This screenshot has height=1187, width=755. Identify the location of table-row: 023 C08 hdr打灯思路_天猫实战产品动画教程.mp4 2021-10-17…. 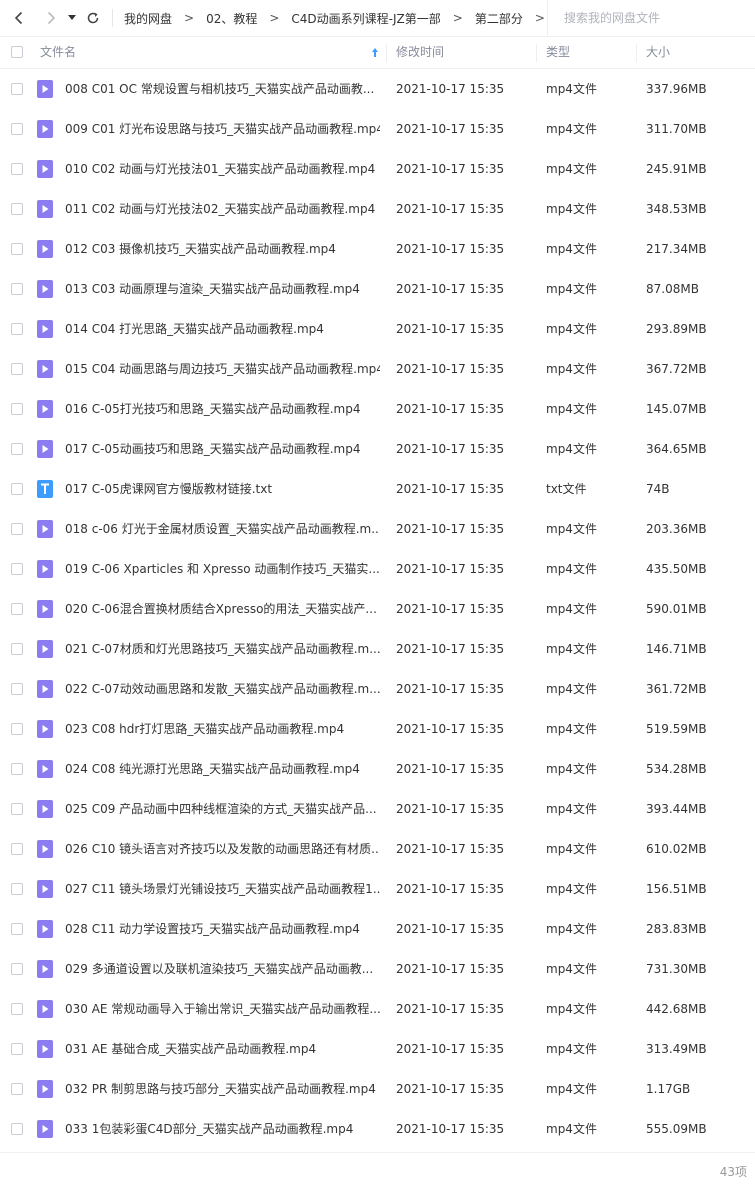
(377, 729).